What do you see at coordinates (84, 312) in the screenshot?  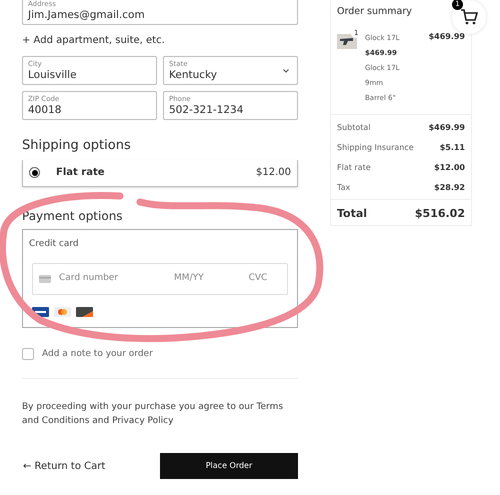 I see `discover-logo-icon` at bounding box center [84, 312].